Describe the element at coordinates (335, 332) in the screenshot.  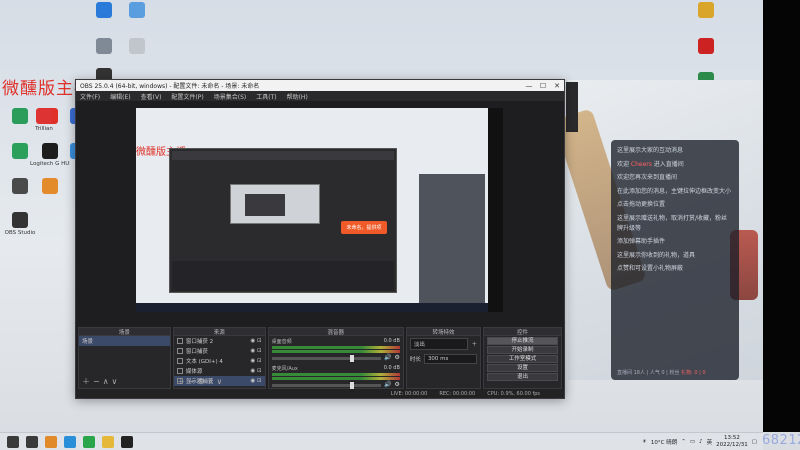
I see `mixer-header: 混音器` at that location.